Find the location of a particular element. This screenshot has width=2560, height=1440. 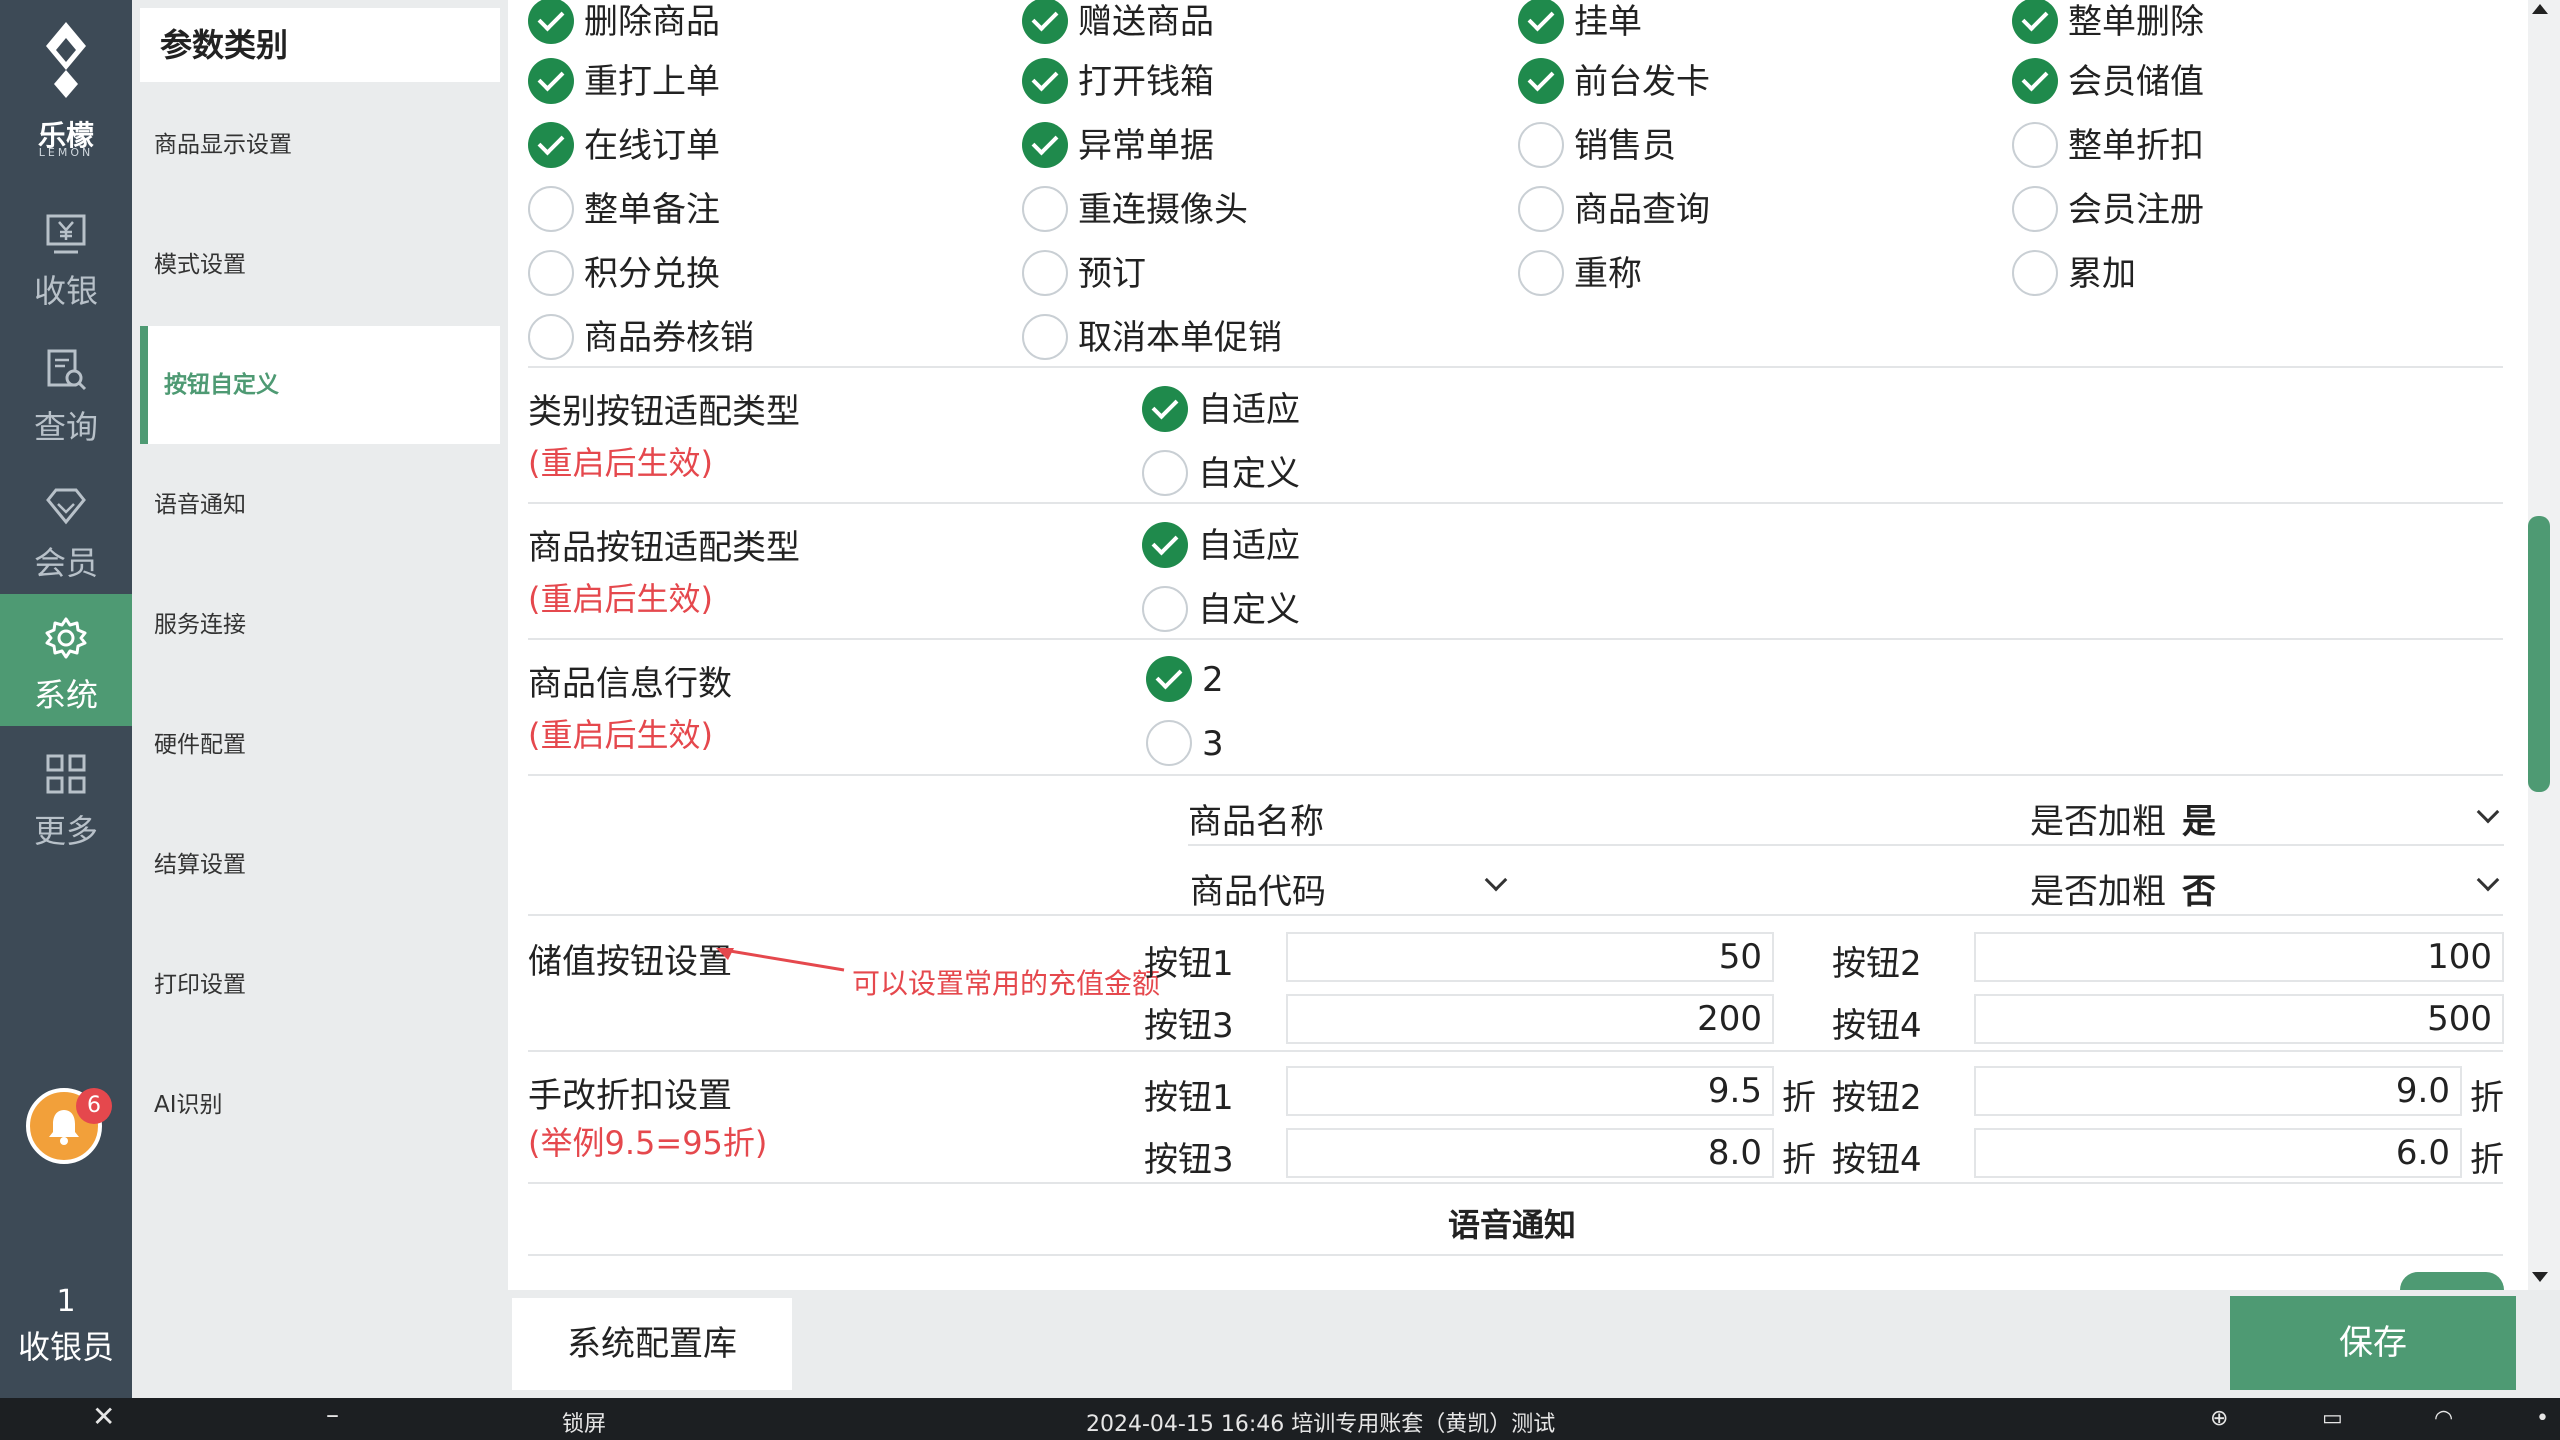

button-option: 异常单据 is located at coordinates (1118, 146).